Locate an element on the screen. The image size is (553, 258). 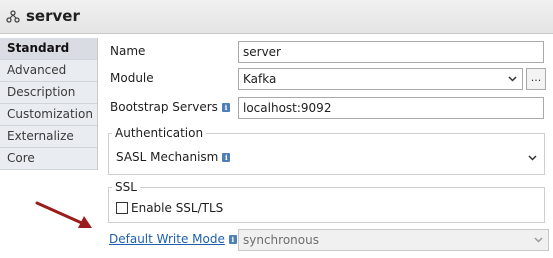
component-icon is located at coordinates (13, 16).